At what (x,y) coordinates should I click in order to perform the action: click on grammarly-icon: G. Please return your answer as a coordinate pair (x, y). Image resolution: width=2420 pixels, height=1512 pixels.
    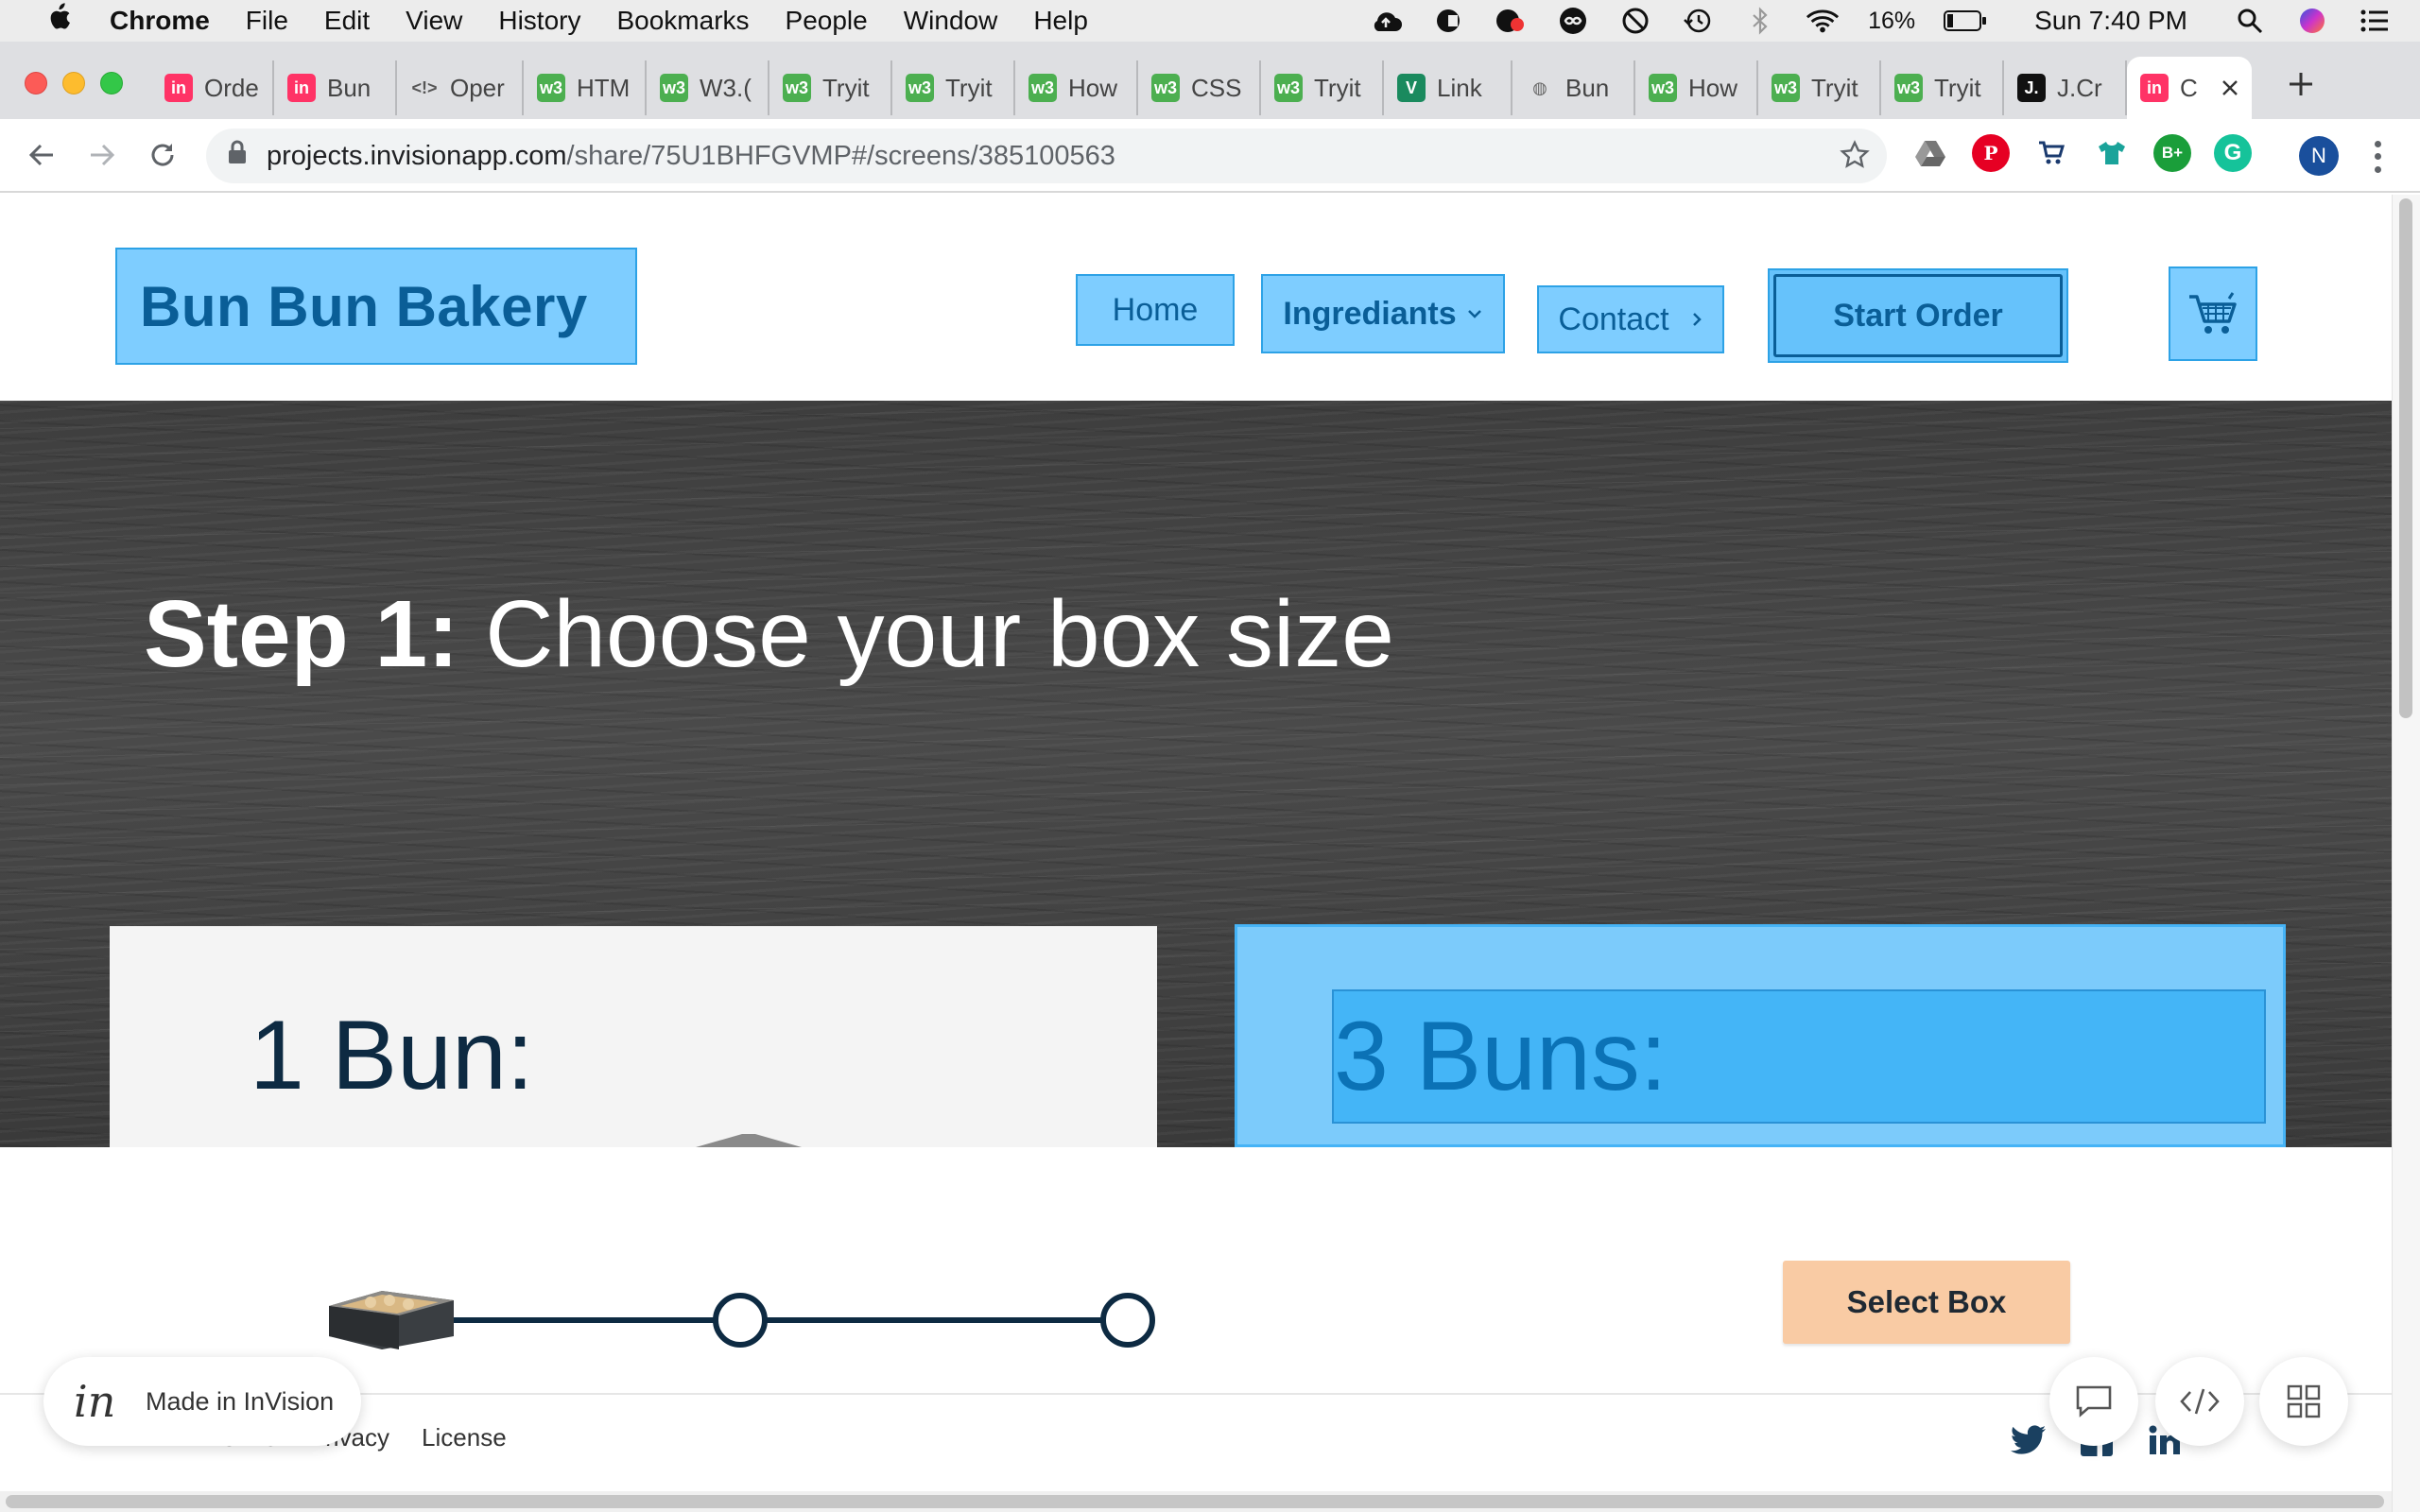
    Looking at the image, I should click on (2233, 153).